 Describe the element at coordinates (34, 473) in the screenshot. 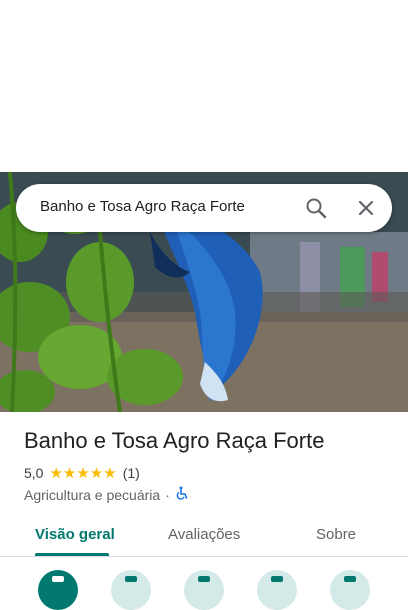

I see `rating-value: 5,0` at that location.